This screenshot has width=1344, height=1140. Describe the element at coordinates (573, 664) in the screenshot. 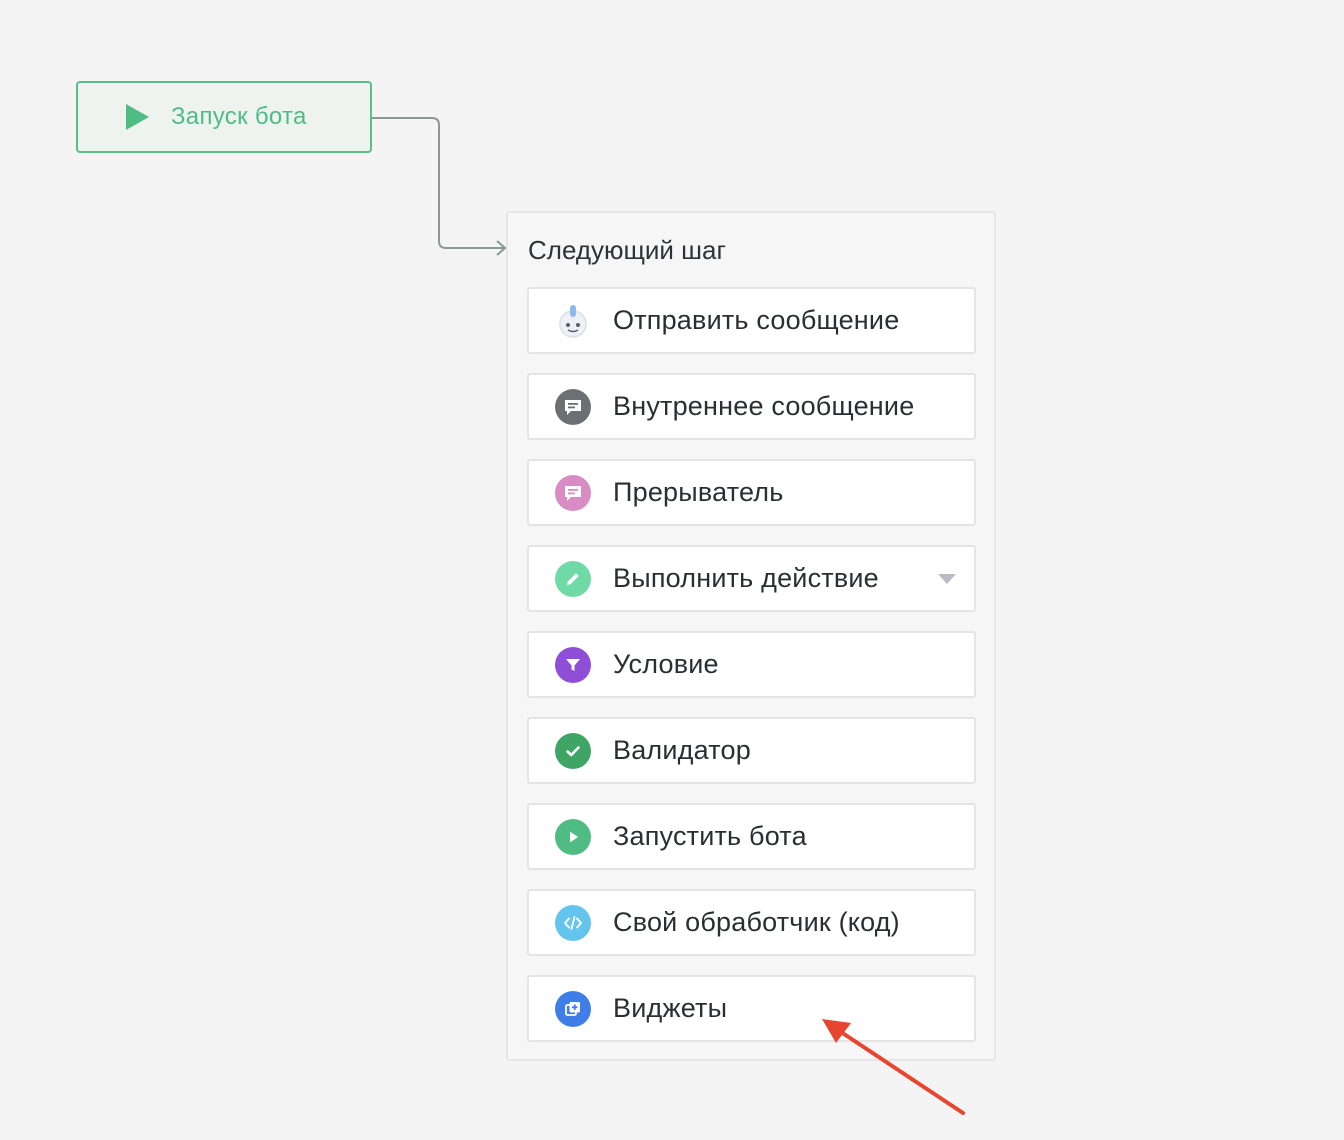

I see `filter-icon` at that location.